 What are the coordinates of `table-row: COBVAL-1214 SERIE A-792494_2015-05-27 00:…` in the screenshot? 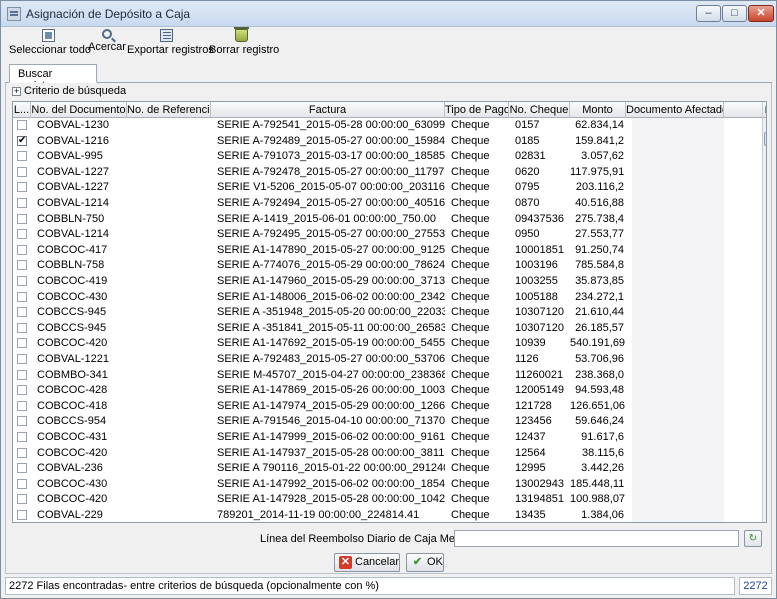 It's located at (387, 204).